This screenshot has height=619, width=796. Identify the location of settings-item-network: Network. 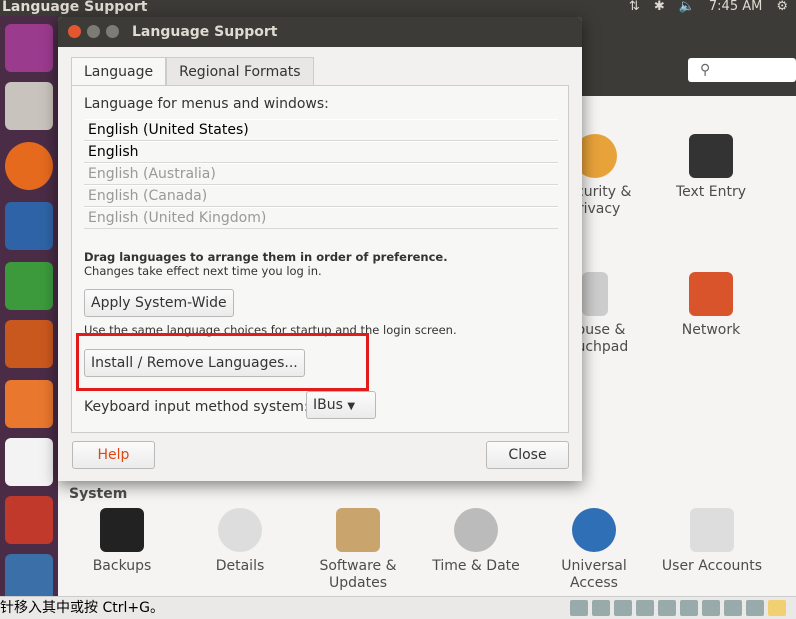
(711, 305).